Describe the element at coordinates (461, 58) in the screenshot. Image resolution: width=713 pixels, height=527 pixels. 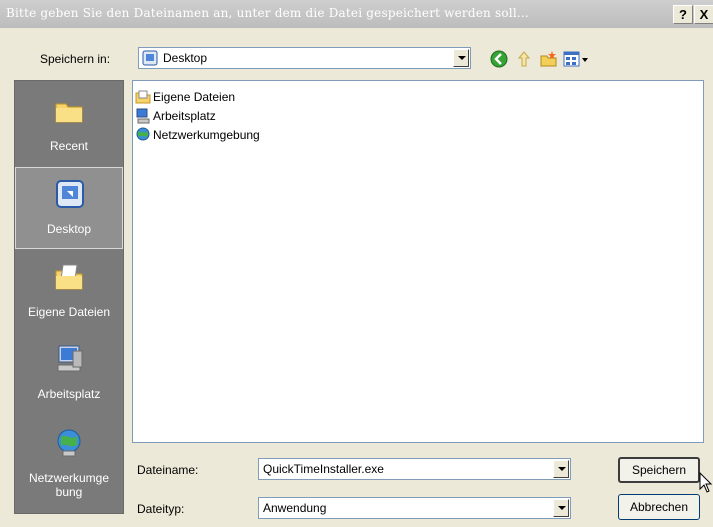
I see `location-dropdown-arrow` at that location.